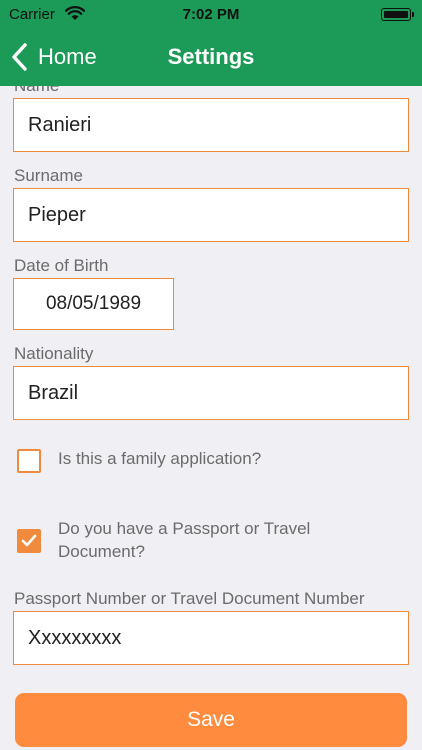 The height and width of the screenshot is (750, 422). I want to click on nationality-input, so click(211, 393).